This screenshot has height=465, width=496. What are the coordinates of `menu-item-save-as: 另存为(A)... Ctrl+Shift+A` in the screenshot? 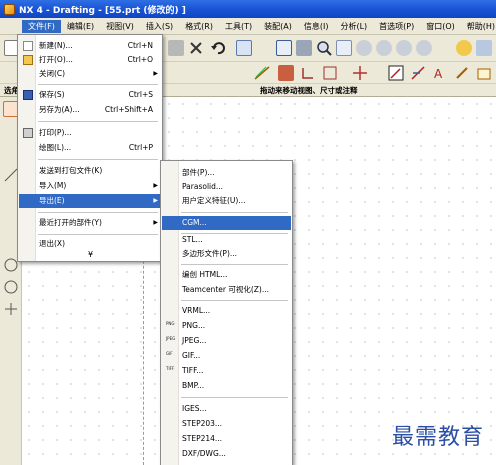 It's located at (90, 110).